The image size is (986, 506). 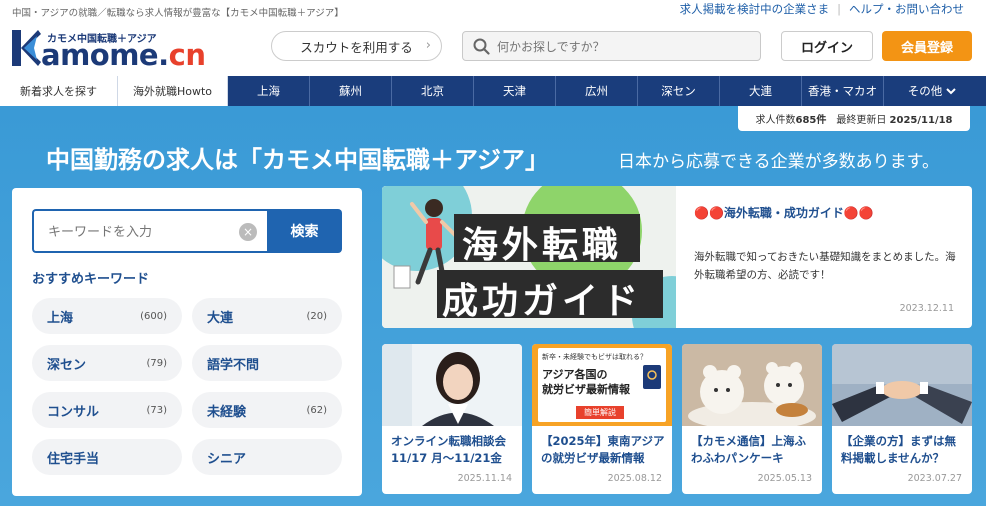 I want to click on visa-image-caption-bottom: 簡単解説, so click(x=600, y=412).